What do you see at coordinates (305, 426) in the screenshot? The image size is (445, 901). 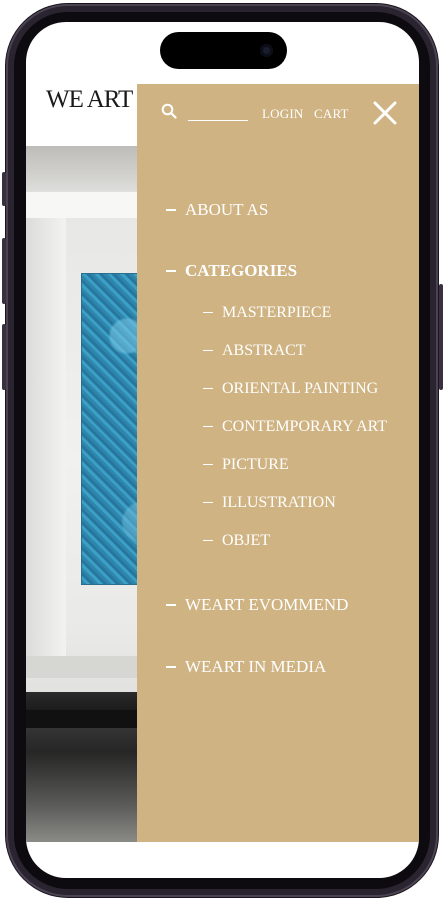 I see `submenu-item-label: CONTEMPORARY ART` at bounding box center [305, 426].